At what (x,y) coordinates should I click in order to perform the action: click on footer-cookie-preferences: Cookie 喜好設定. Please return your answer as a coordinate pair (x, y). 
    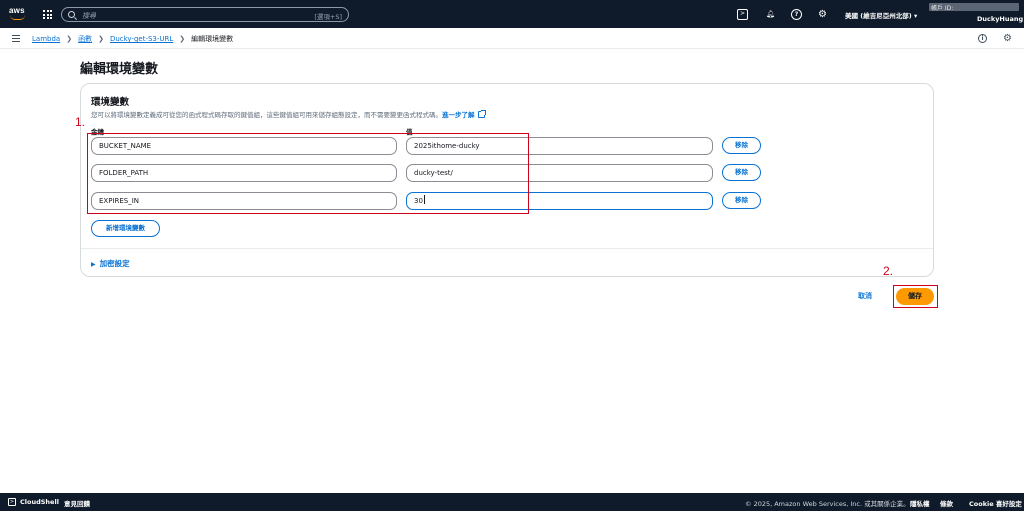
    Looking at the image, I should click on (995, 503).